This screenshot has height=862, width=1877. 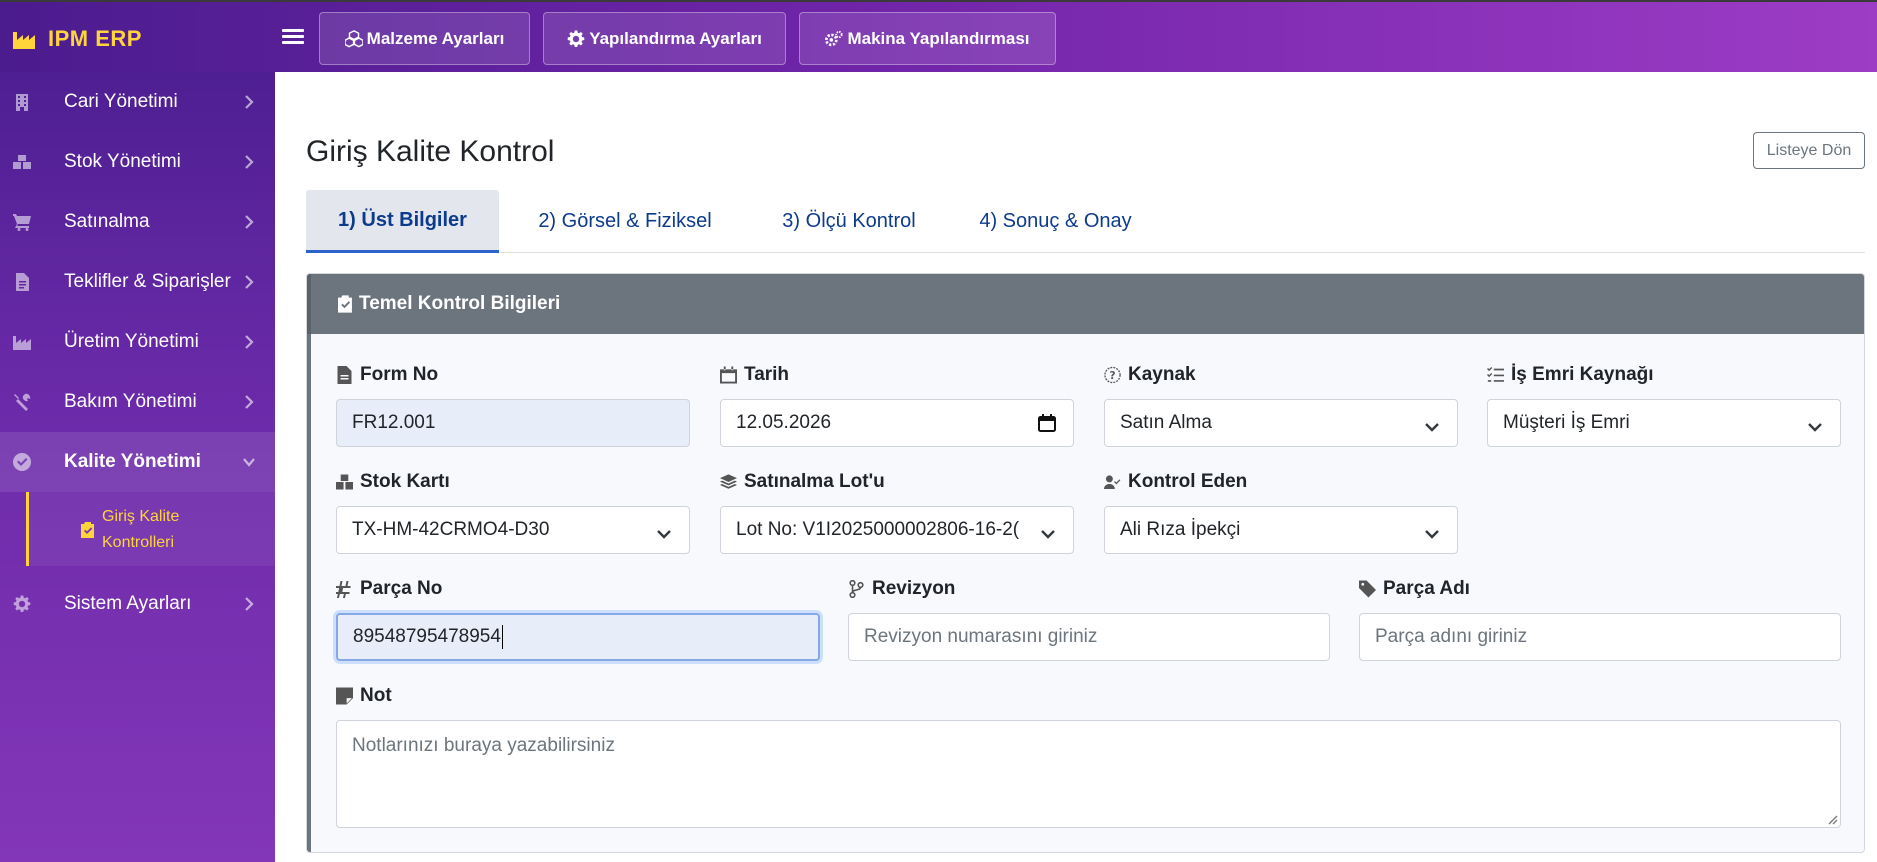 What do you see at coordinates (1150, 375) in the screenshot?
I see `source-label: ? Kaynak` at bounding box center [1150, 375].